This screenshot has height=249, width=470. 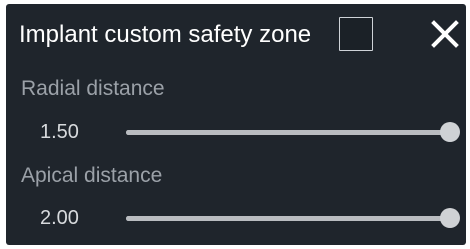 I want to click on close-button, so click(x=445, y=34).